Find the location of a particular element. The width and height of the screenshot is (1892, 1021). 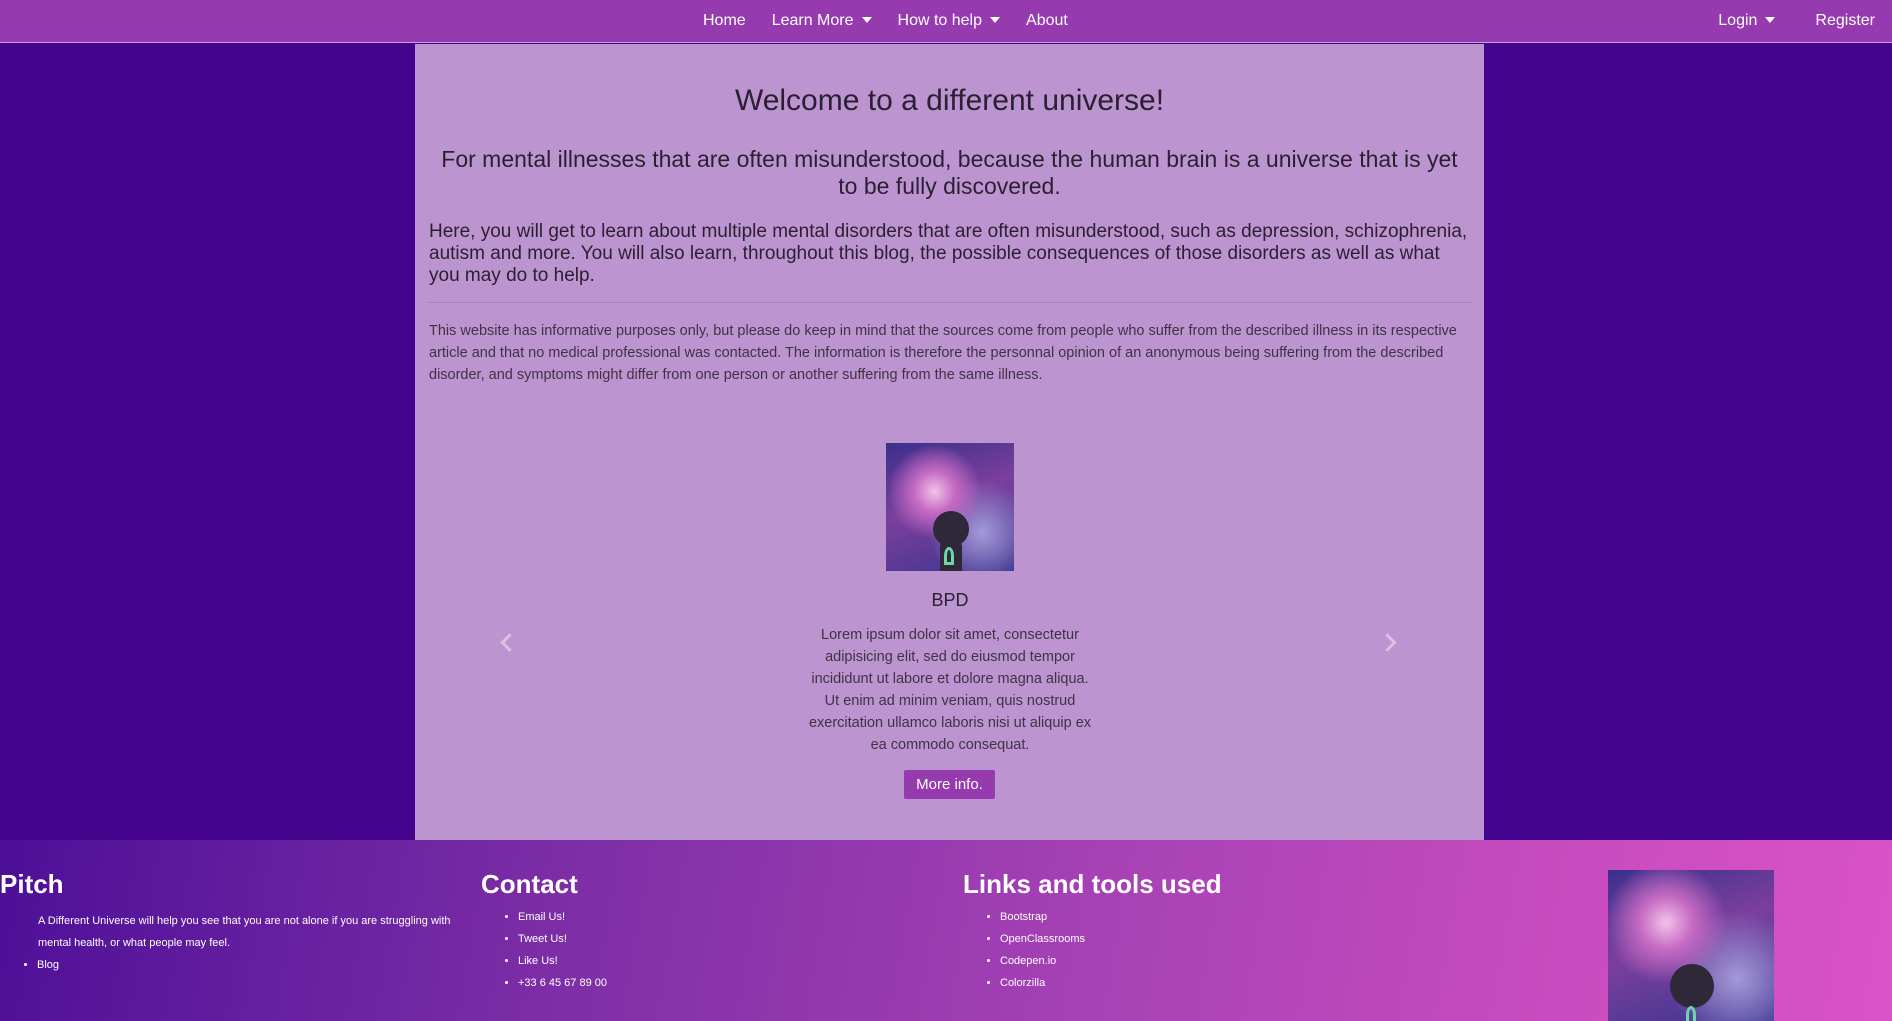

footer-link-blog: Blog is located at coordinates (247, 965).